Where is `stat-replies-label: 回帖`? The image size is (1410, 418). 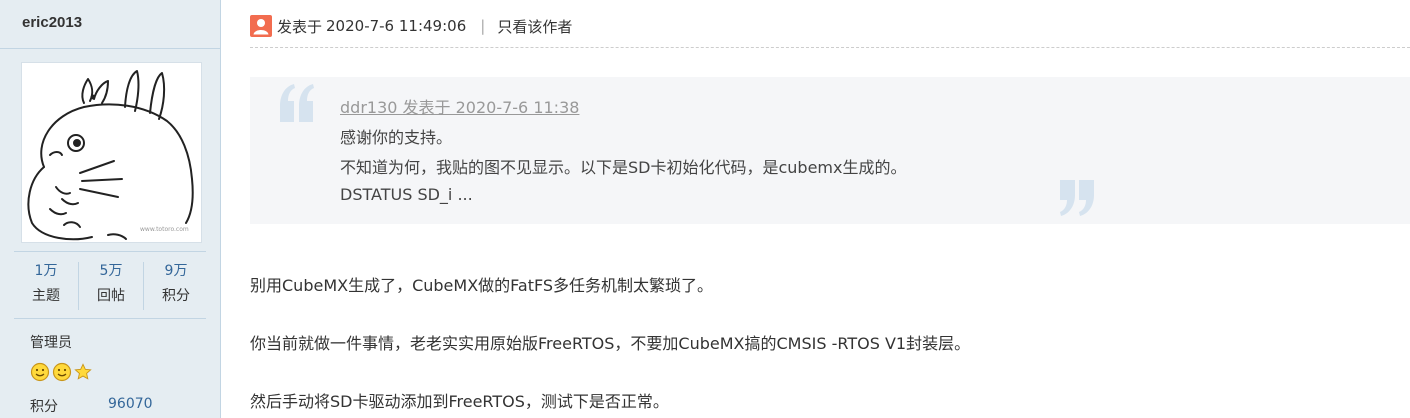 stat-replies-label: 回帖 is located at coordinates (111, 296).